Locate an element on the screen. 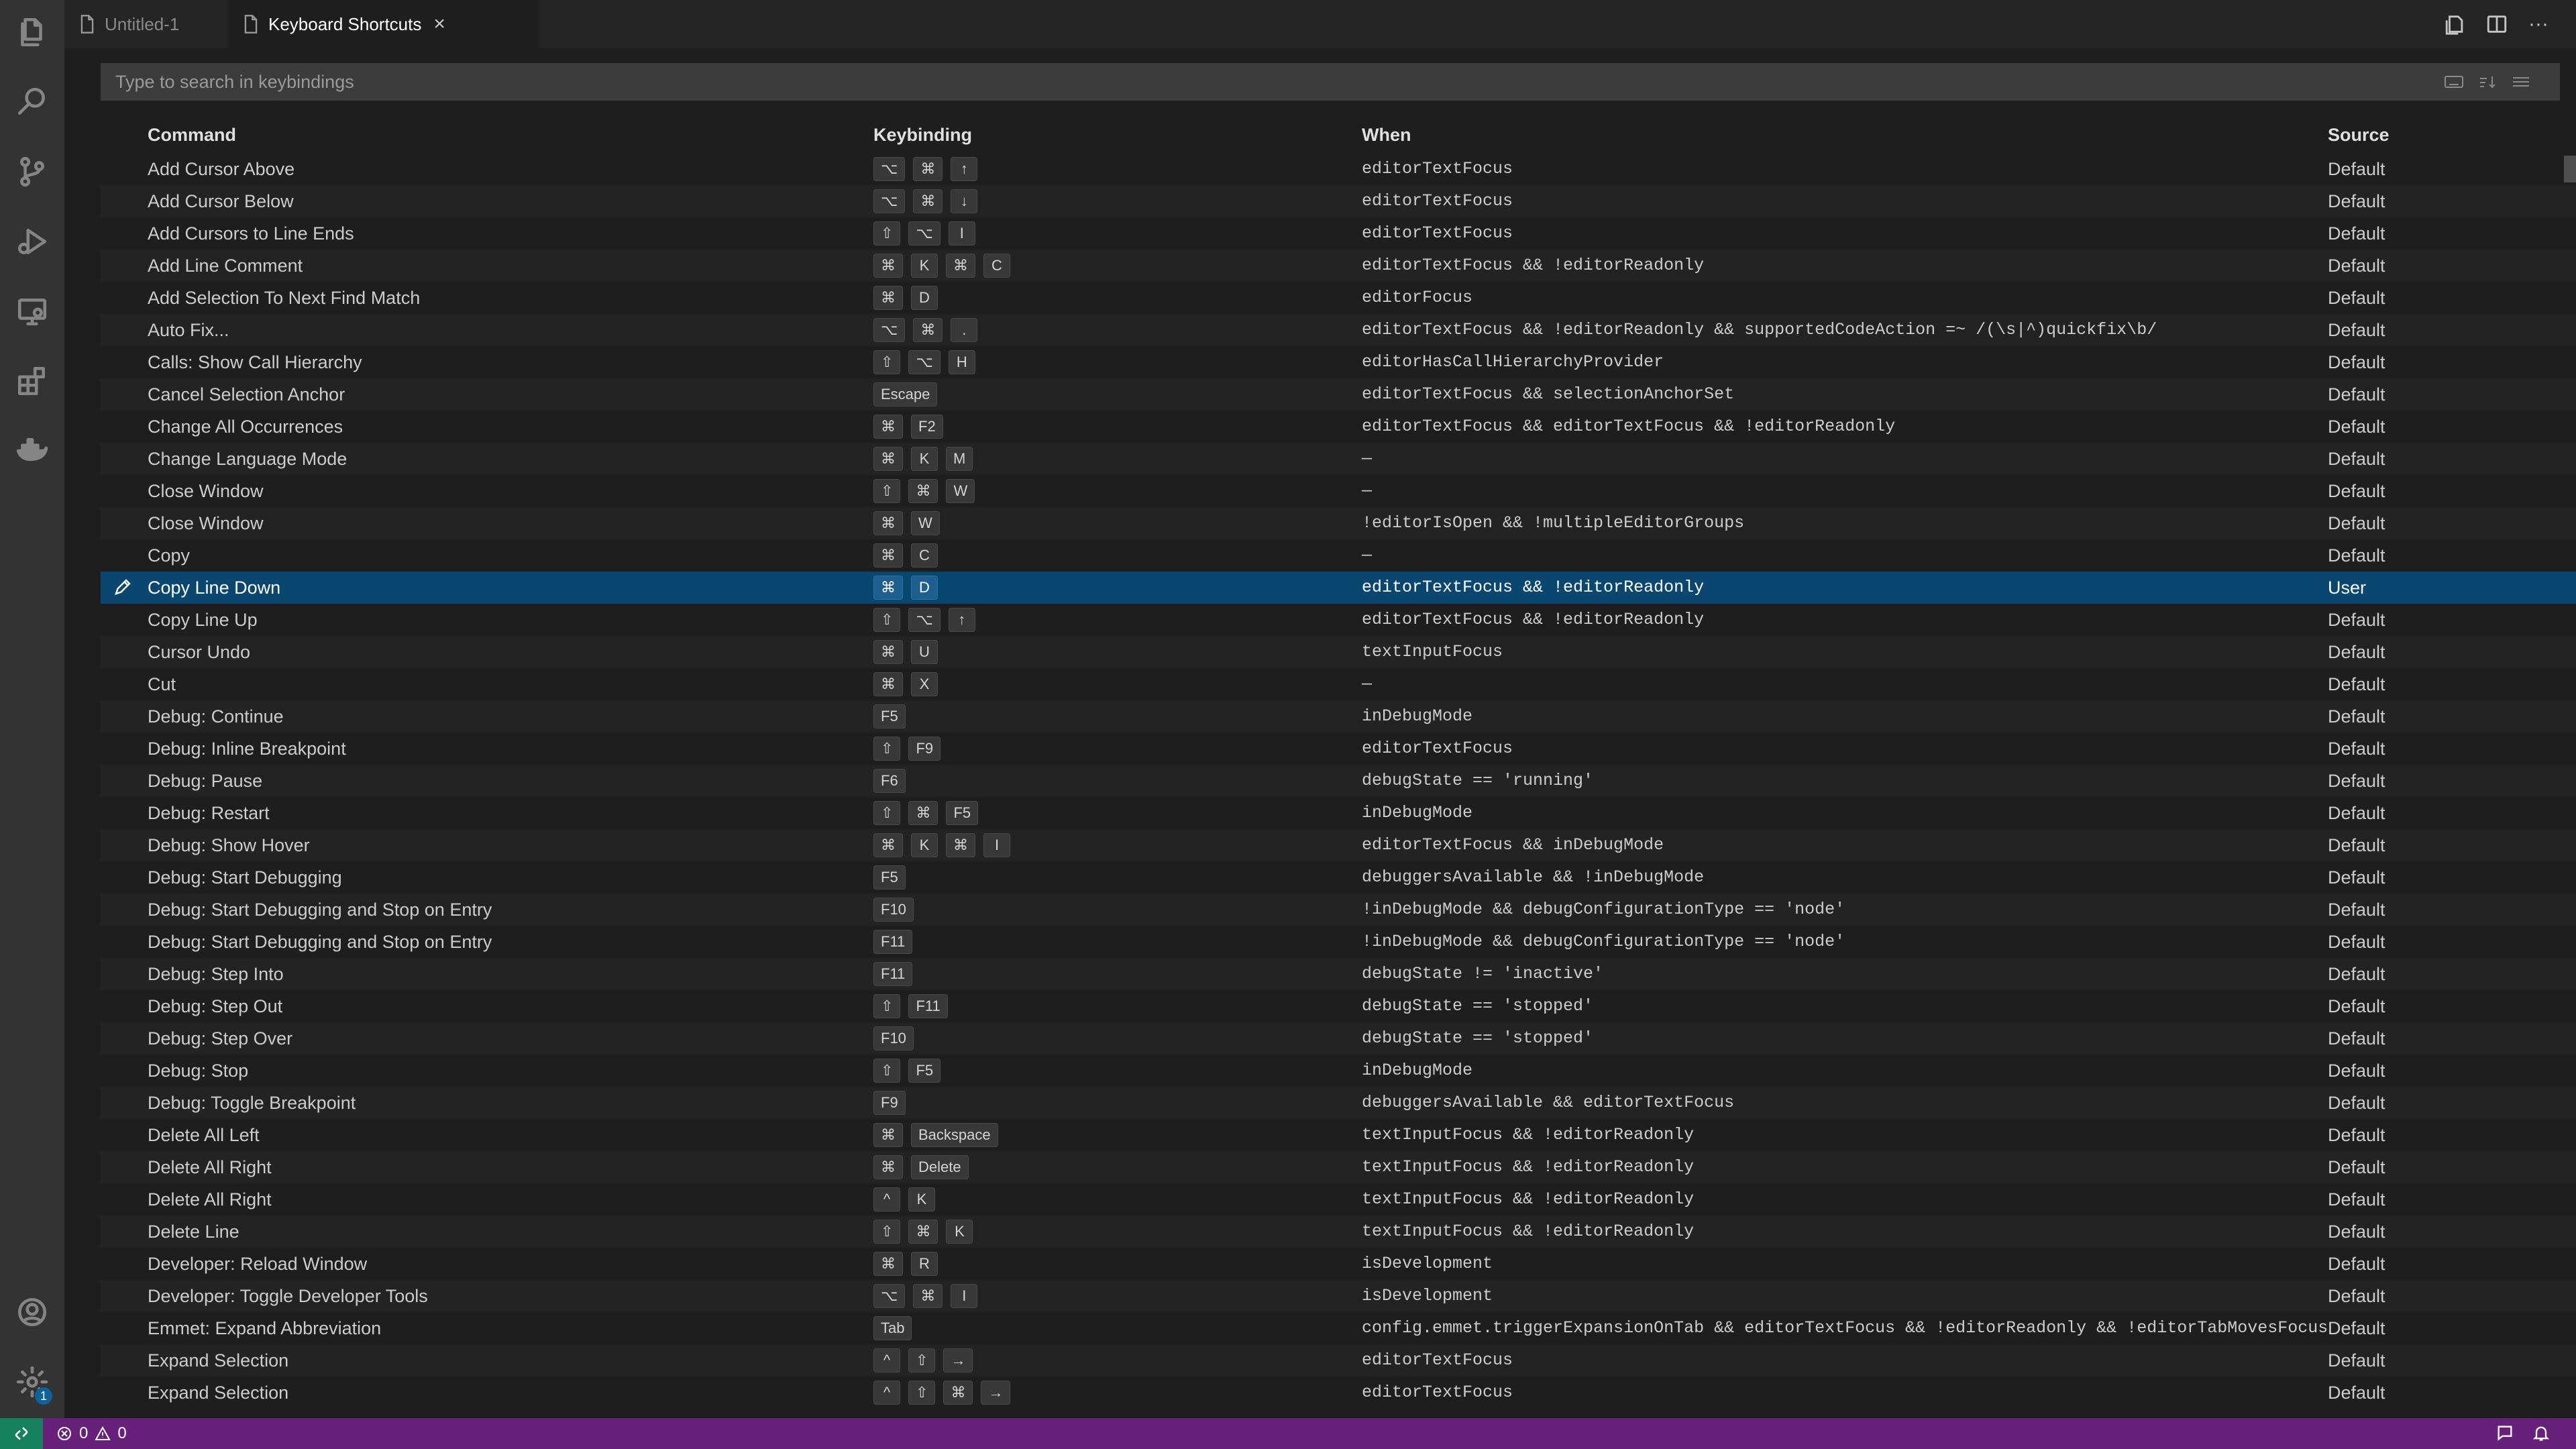 The width and height of the screenshot is (2576, 1449). edit-keybinding-icon is located at coordinates (123, 587).